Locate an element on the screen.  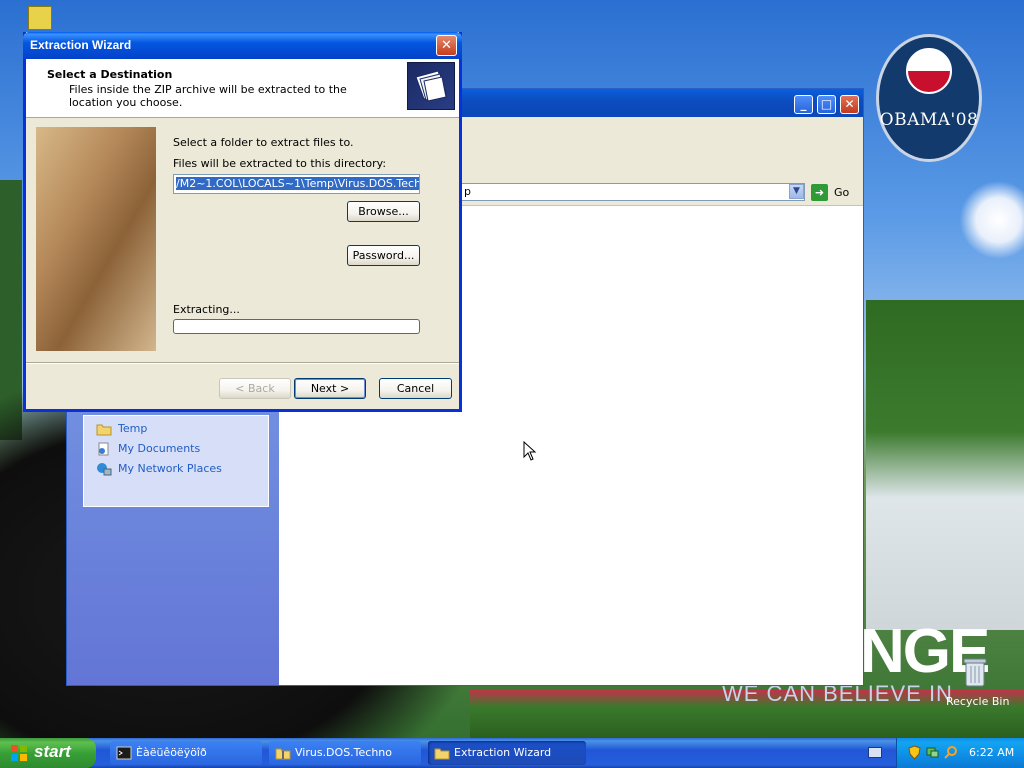
taskbar-button-label: Extraction Wizard is located at coordinates (503, 752).